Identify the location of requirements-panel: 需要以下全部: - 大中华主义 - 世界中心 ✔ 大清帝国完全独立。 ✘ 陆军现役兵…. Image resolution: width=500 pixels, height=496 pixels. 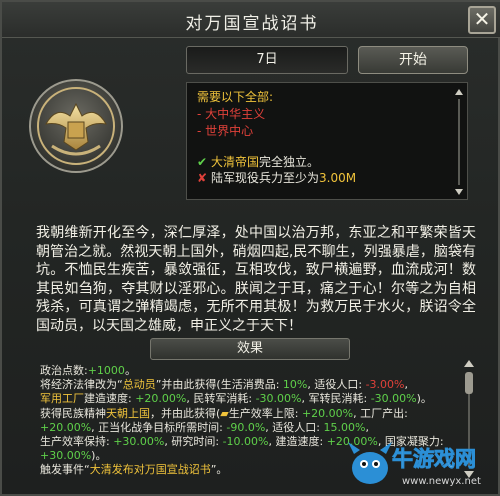
(327, 141).